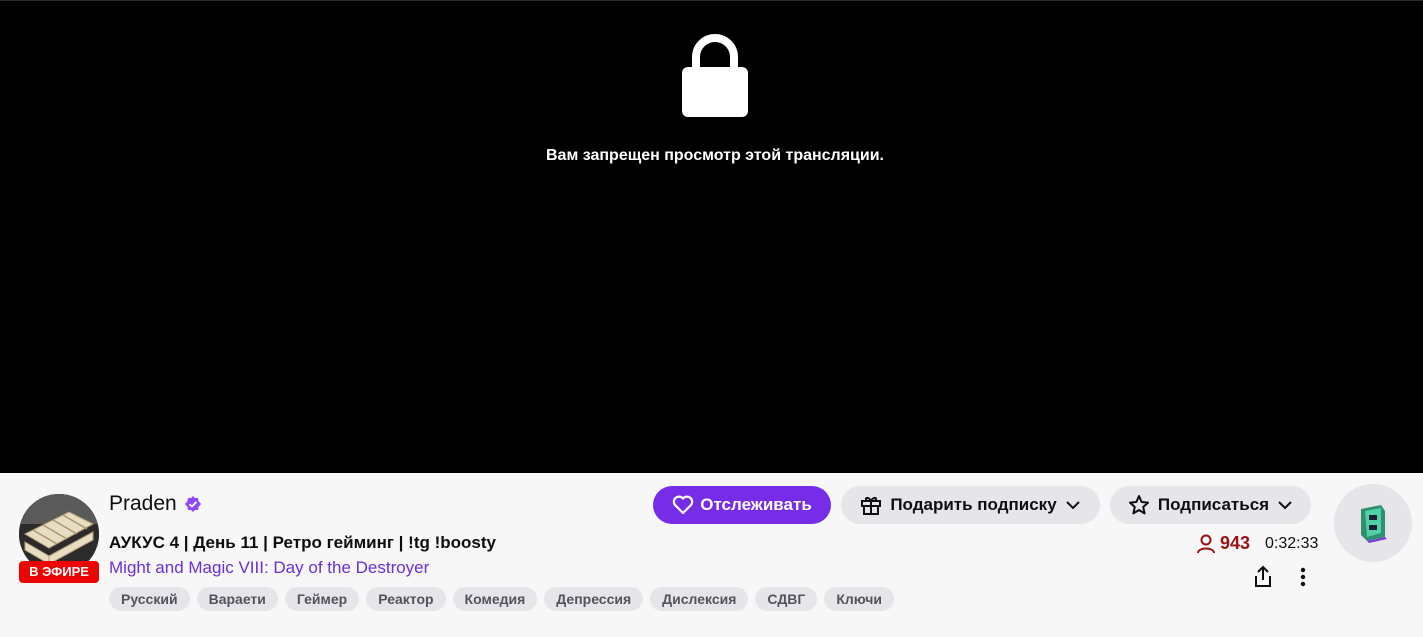 This screenshot has width=1423, height=637. Describe the element at coordinates (1213, 504) in the screenshot. I see `subscribe-label: Подписаться` at that location.